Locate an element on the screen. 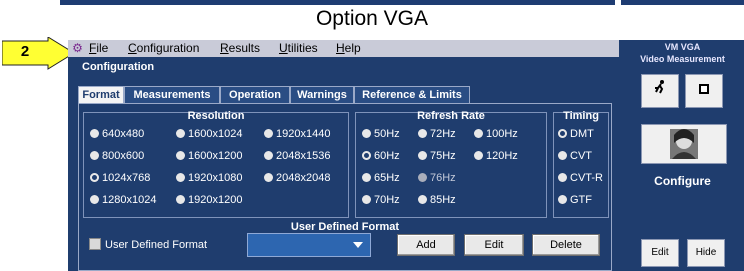  refresh-option: 100Hz is located at coordinates (496, 134).